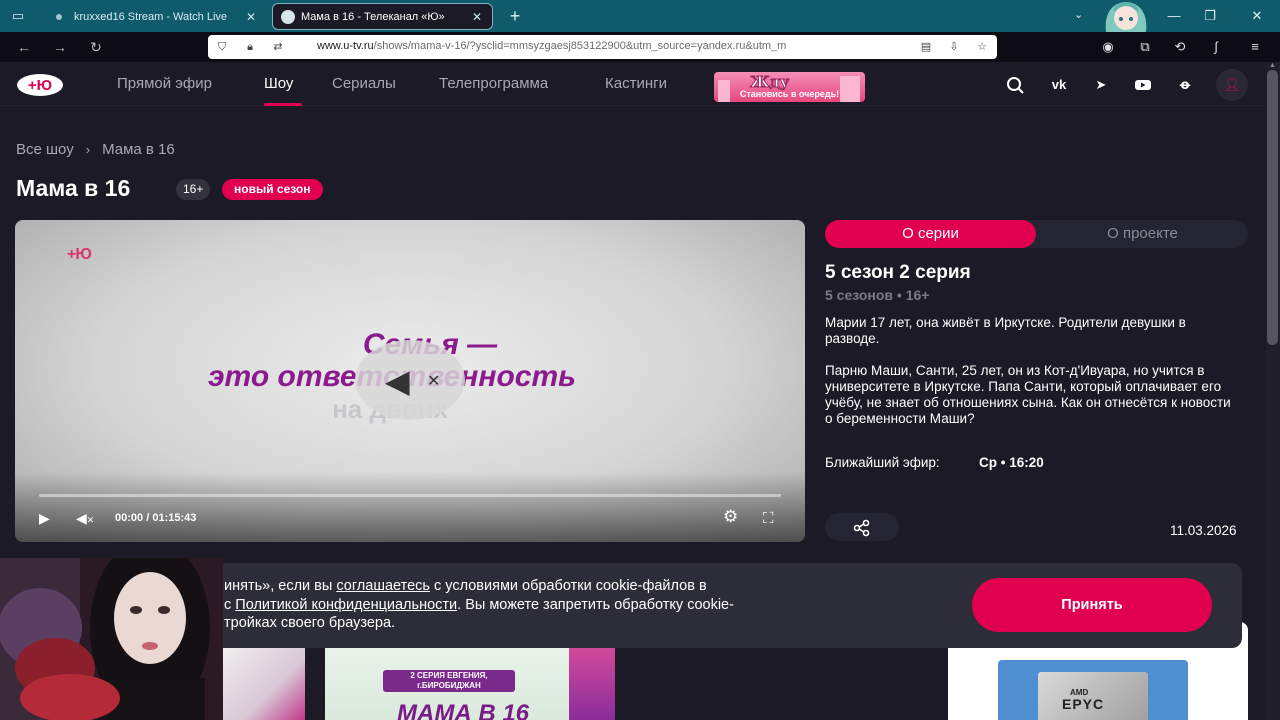 Image resolution: width=1280 pixels, height=720 pixels. What do you see at coordinates (1272, 66) in the screenshot?
I see `scroll-up-arrow-icon: ▲` at bounding box center [1272, 66].